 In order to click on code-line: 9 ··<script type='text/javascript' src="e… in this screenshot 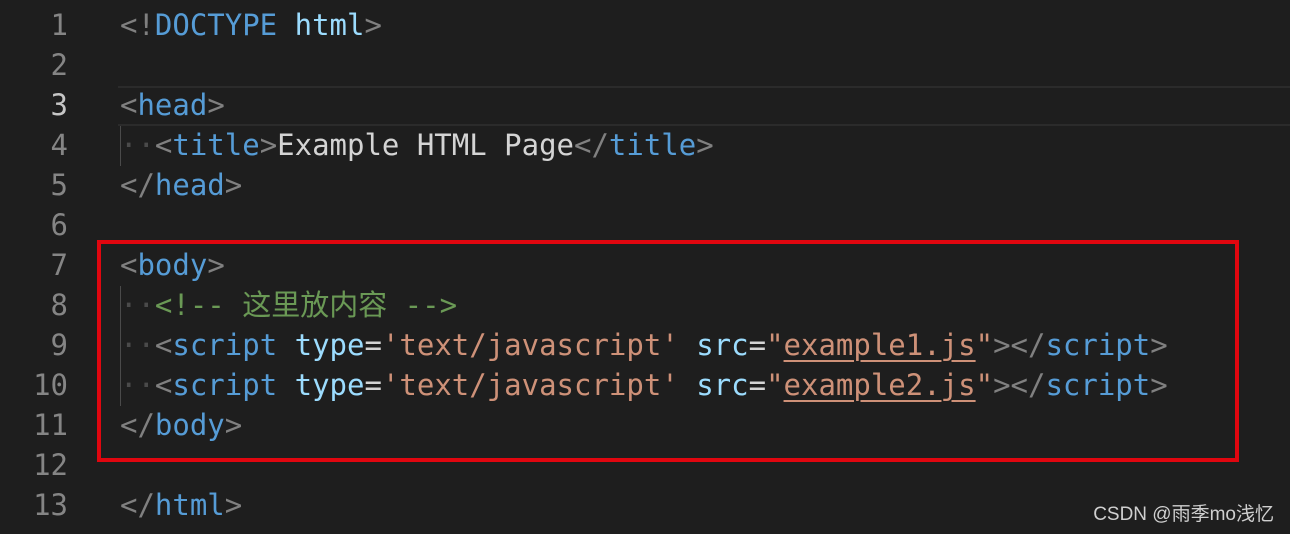, I will do `click(645, 345)`.